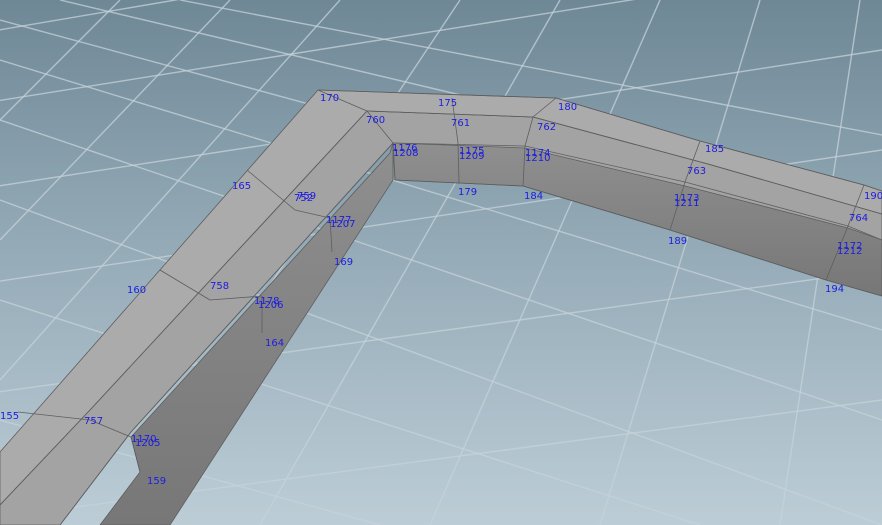  Describe the element at coordinates (546, 127) in the screenshot. I see `point-label: 762` at that location.